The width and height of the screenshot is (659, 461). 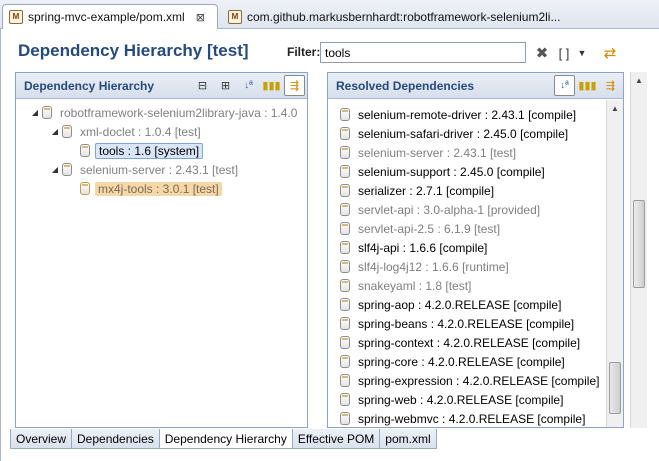 I want to click on list-item-label: spring-webmvc : 4.2.0.RELEASE [compile], so click(x=472, y=418).